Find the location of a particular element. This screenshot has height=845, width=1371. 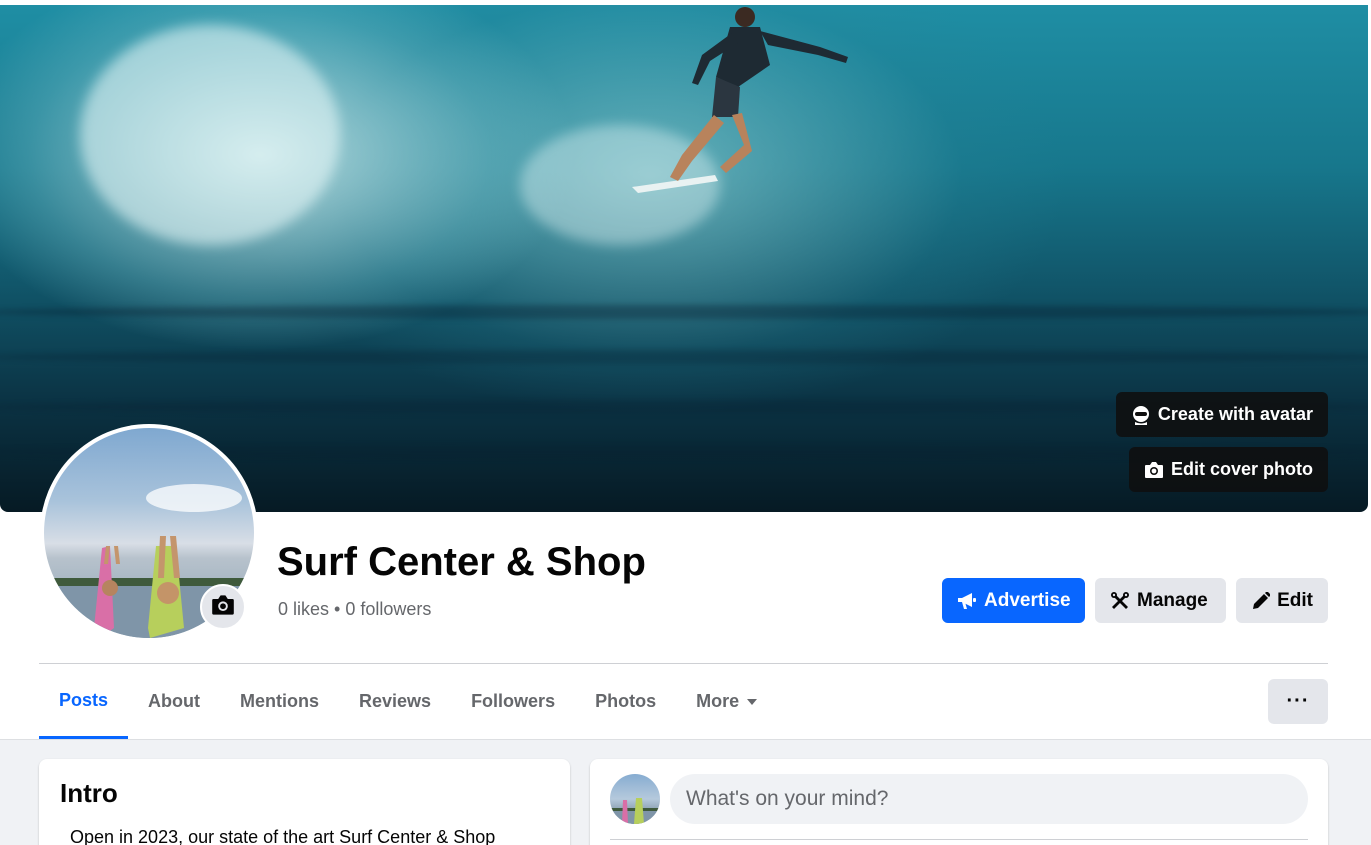

create-with-avatar-label: Create with avatar is located at coordinates (1235, 414).